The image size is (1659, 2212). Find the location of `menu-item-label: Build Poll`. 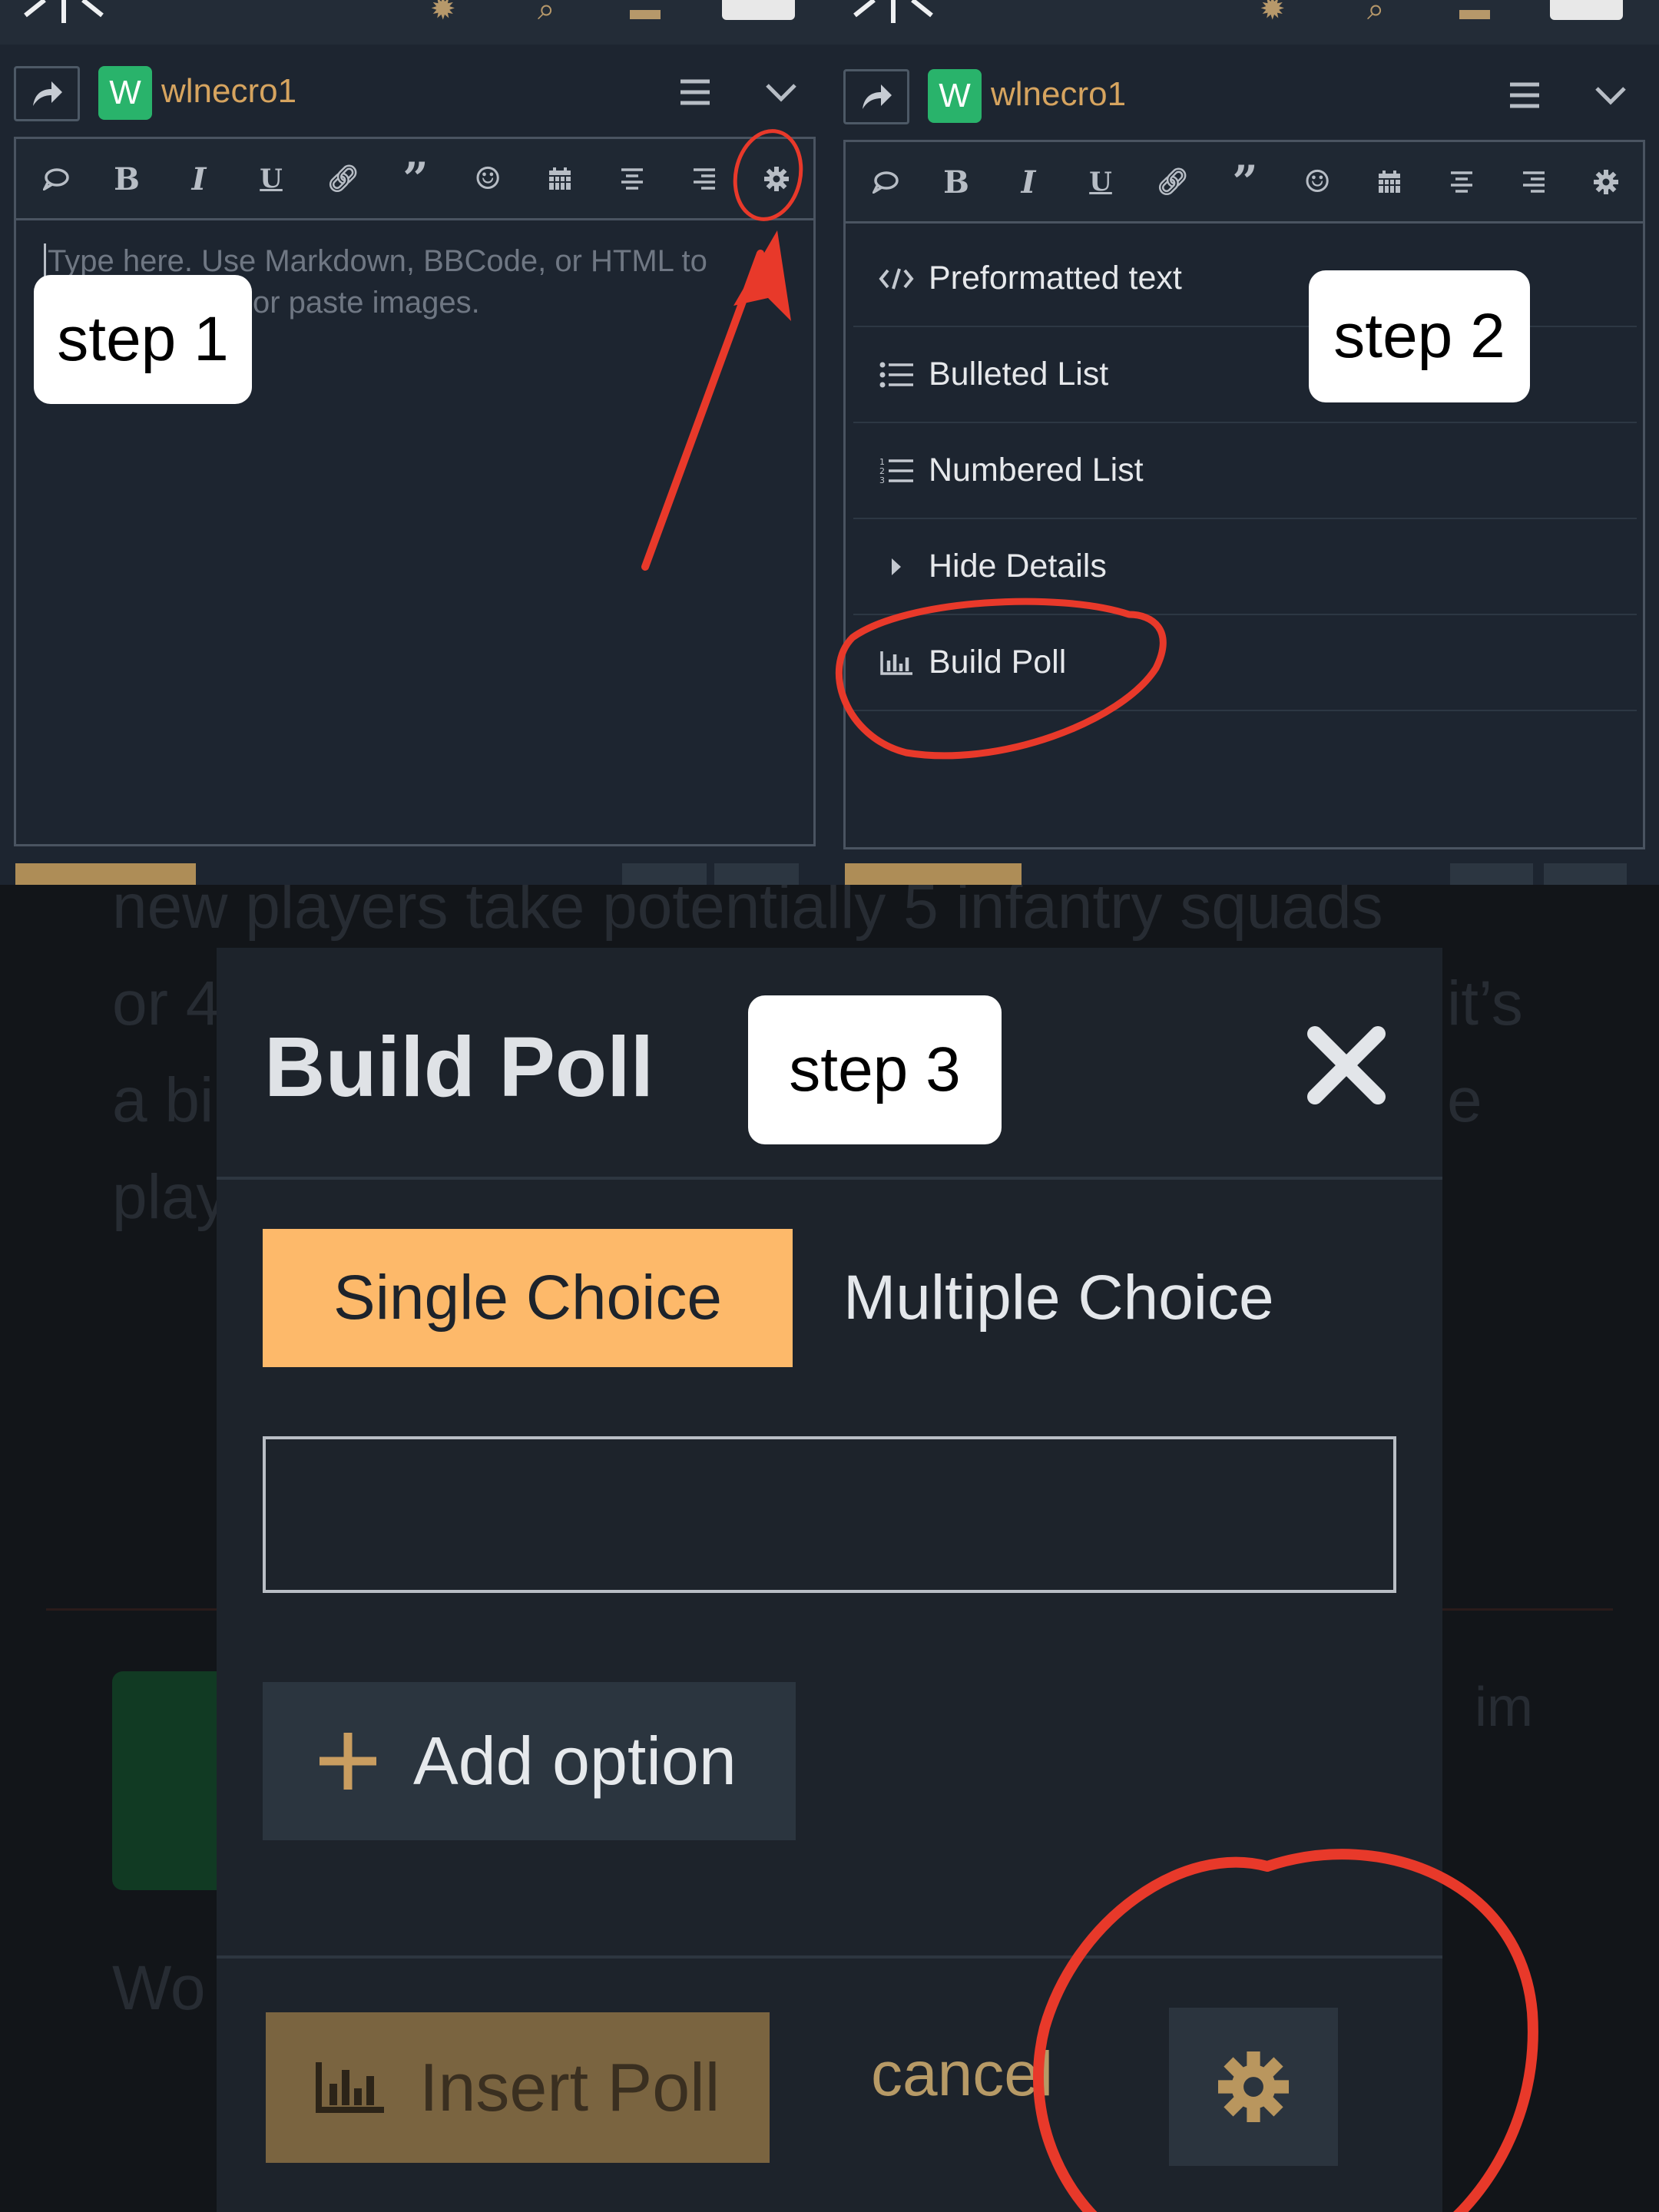

menu-item-label: Build Poll is located at coordinates (998, 662).